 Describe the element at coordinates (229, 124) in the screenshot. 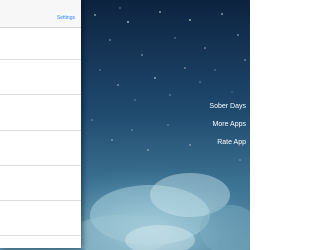

I see `menu-item-more-apps: More Apps` at that location.